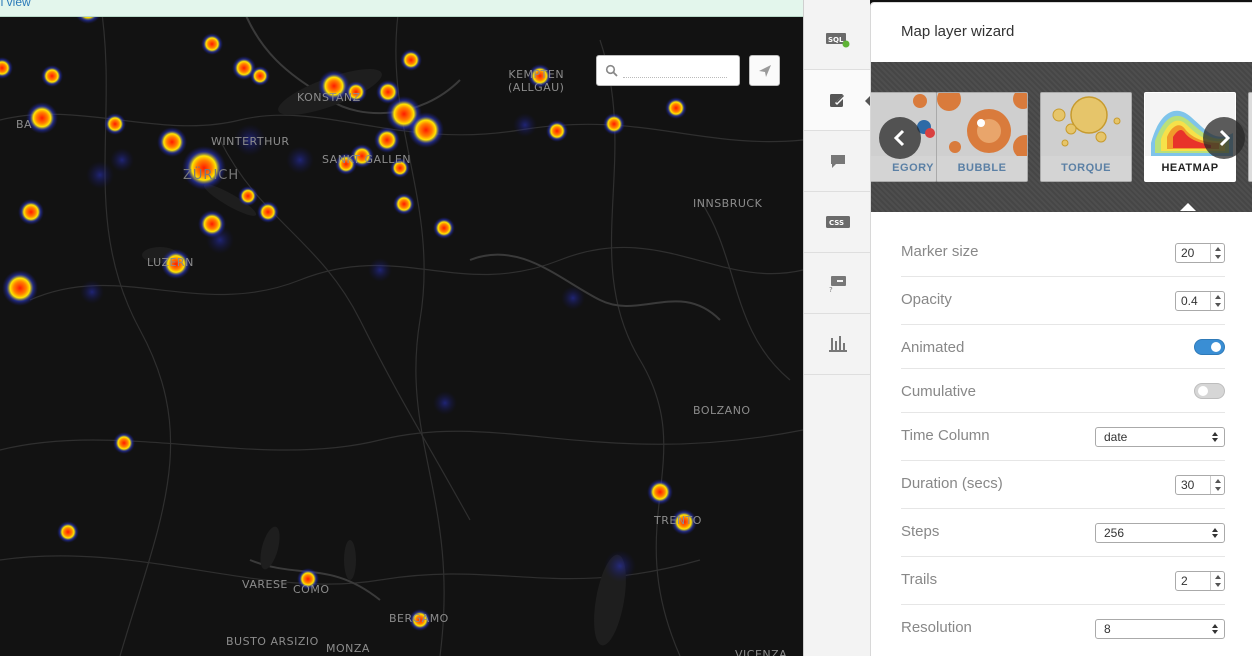  What do you see at coordinates (366, 159) in the screenshot?
I see `city-label-st-gallen: SANKT GALLEN` at bounding box center [366, 159].